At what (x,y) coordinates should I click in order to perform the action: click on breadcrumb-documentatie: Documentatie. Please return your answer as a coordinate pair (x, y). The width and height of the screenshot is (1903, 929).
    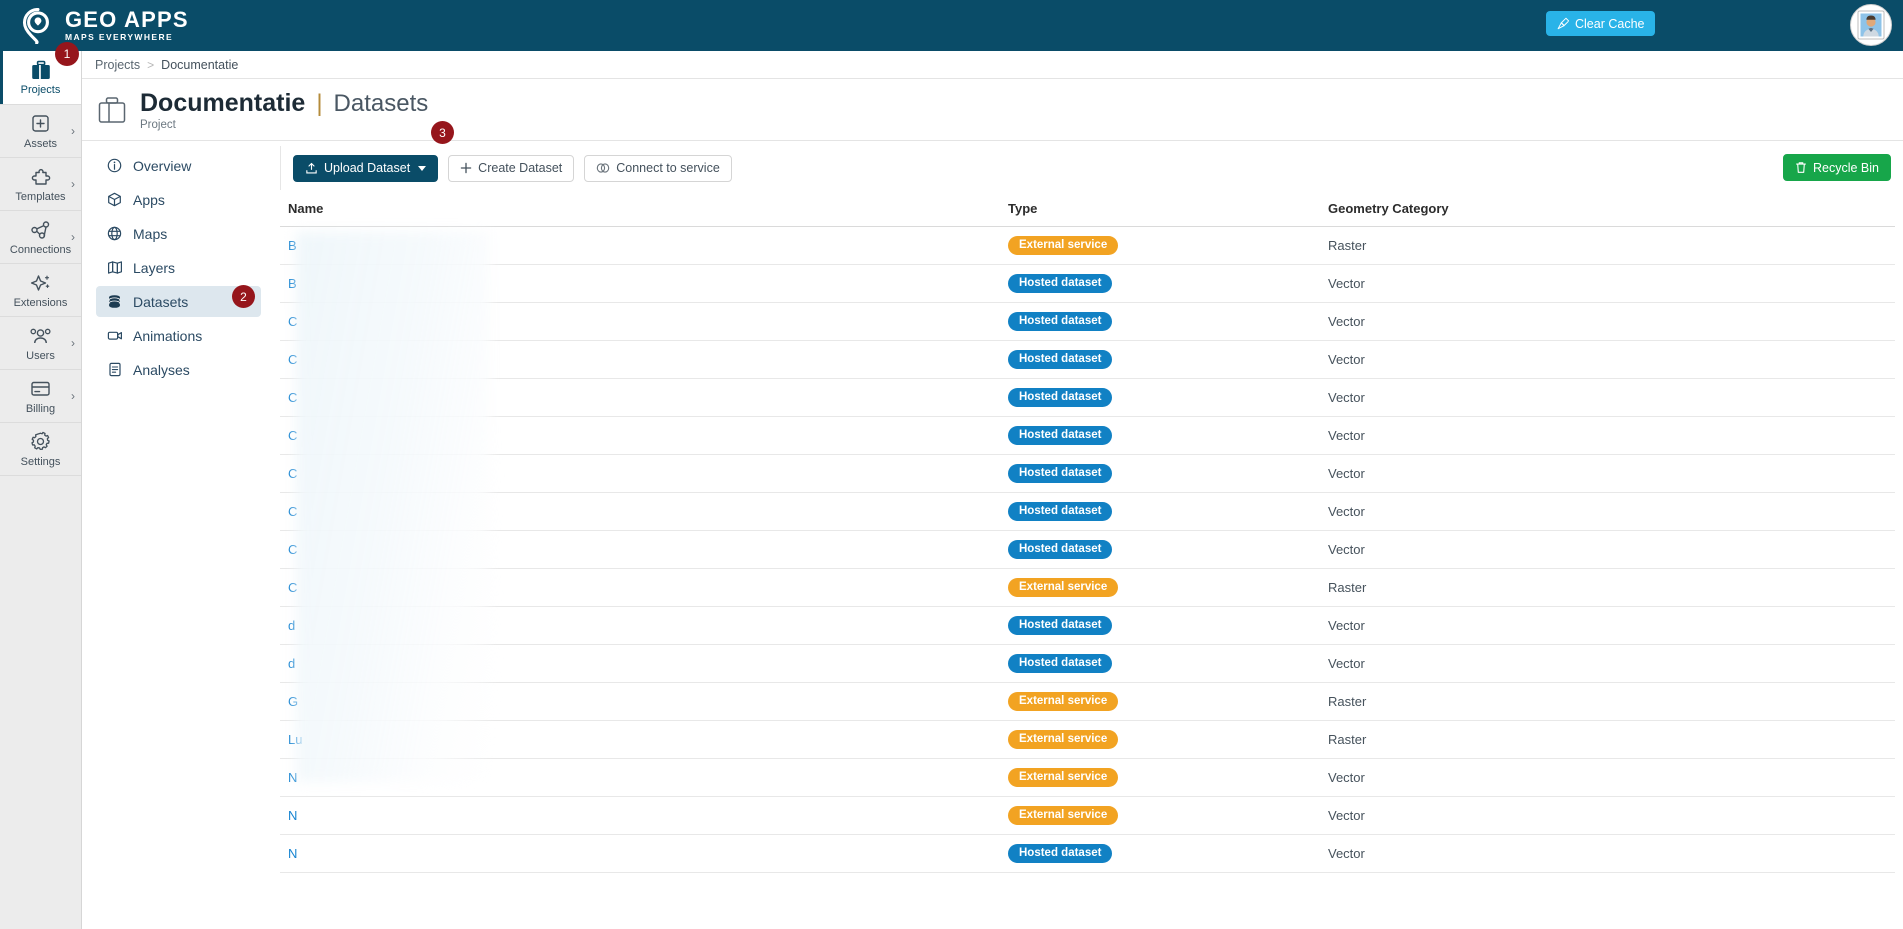
    Looking at the image, I should click on (199, 65).